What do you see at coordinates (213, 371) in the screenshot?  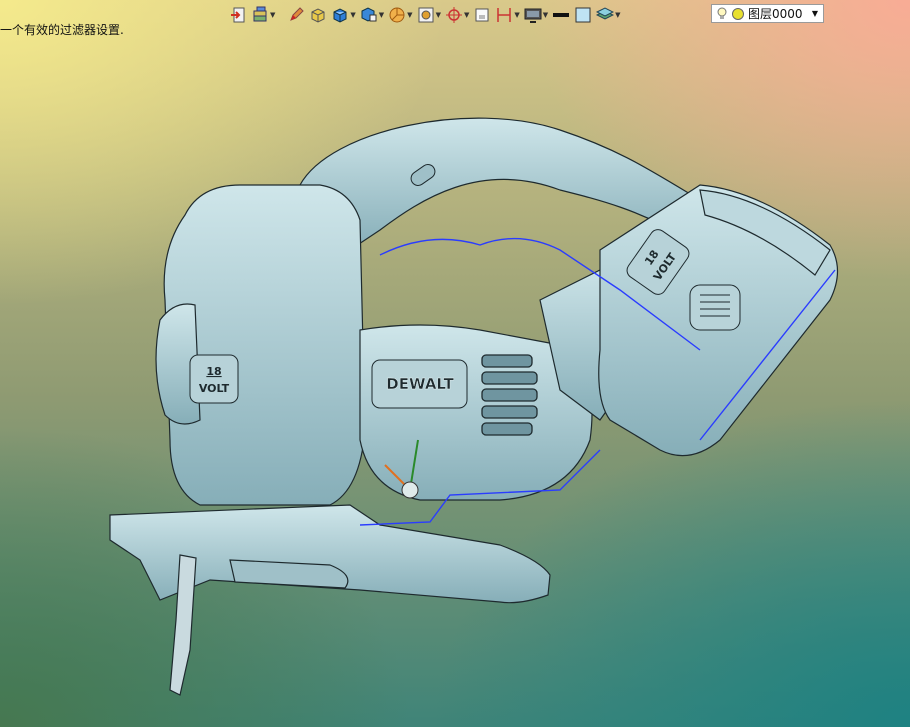 I see `badge-volt-number: 18` at bounding box center [213, 371].